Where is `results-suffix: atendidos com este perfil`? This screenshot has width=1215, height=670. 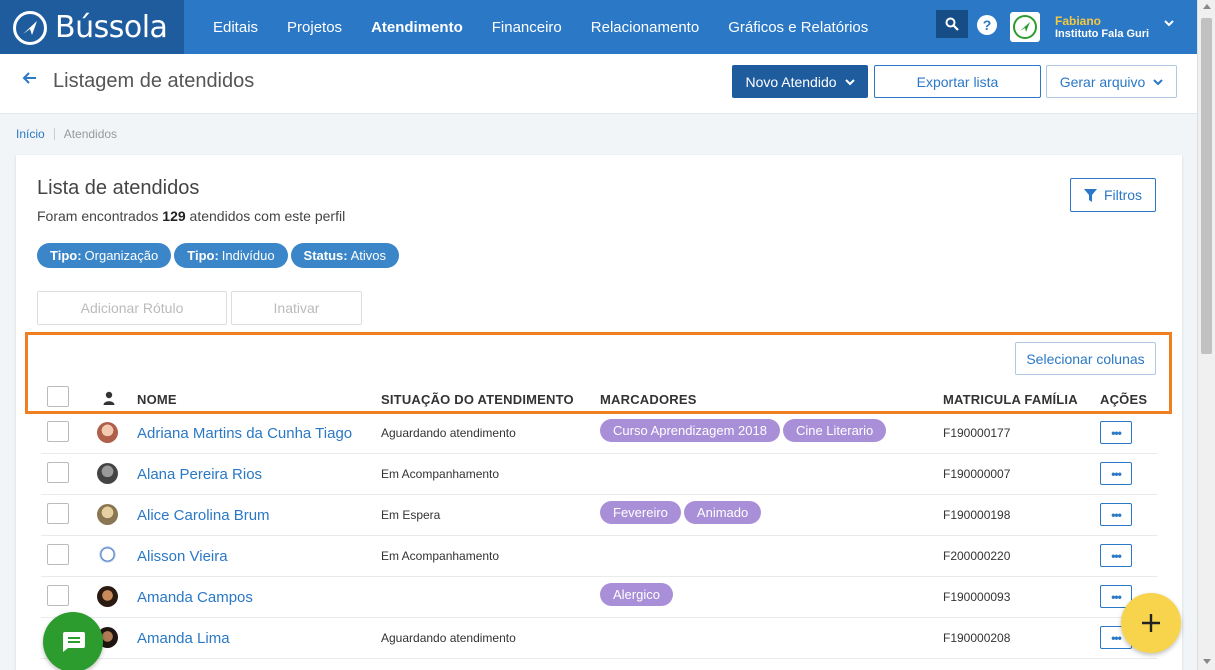
results-suffix: atendidos com este perfil is located at coordinates (267, 216).